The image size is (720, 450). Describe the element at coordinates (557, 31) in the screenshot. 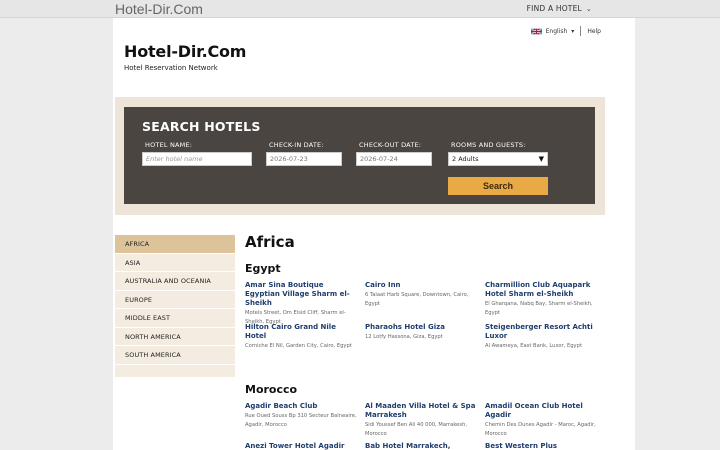

I see `language-selector: English` at that location.